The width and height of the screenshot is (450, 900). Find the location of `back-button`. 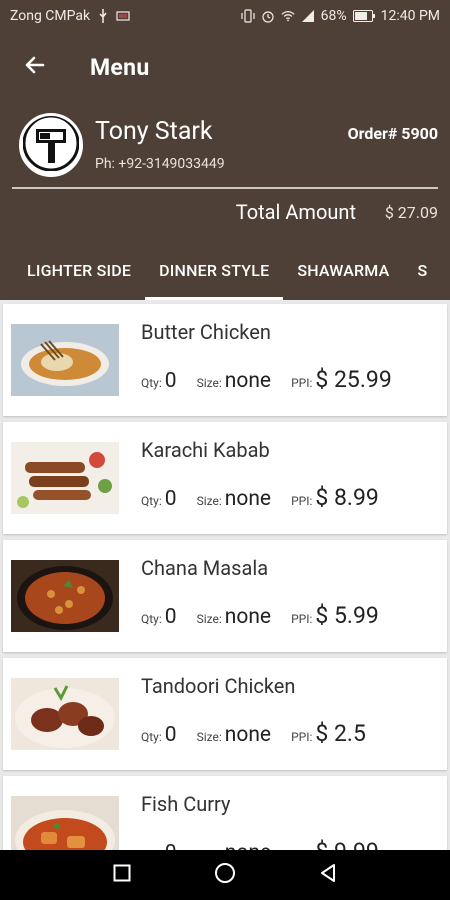

back-button is located at coordinates (35, 67).